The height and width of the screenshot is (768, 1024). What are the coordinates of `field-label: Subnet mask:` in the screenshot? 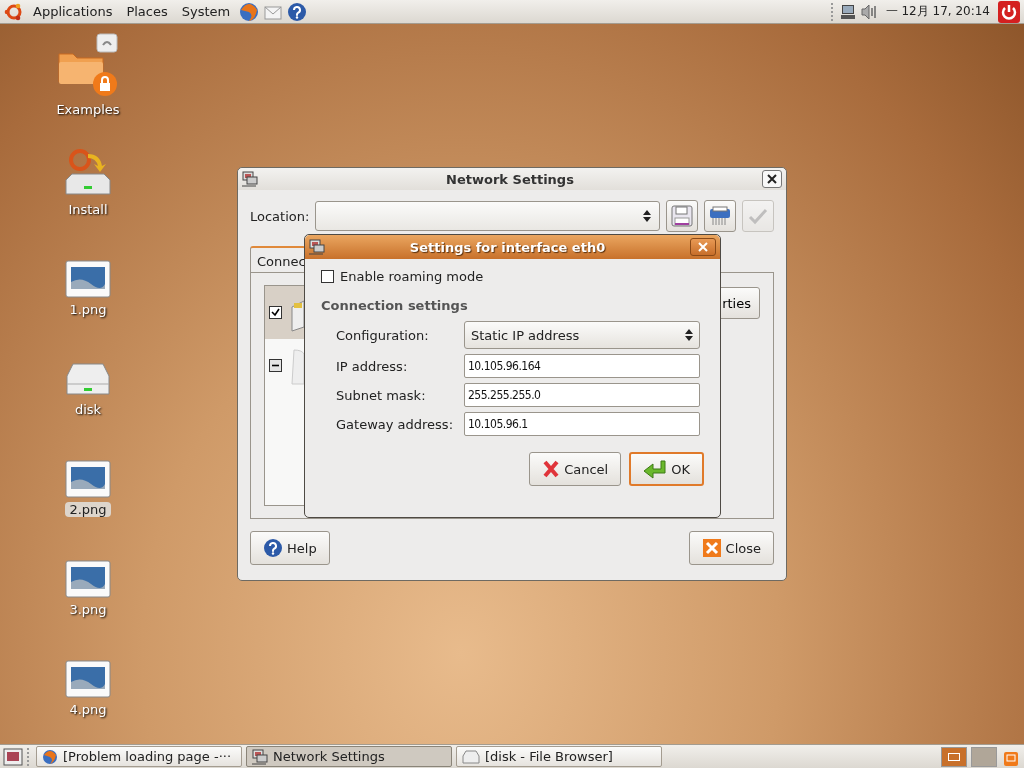 It's located at (381, 395).